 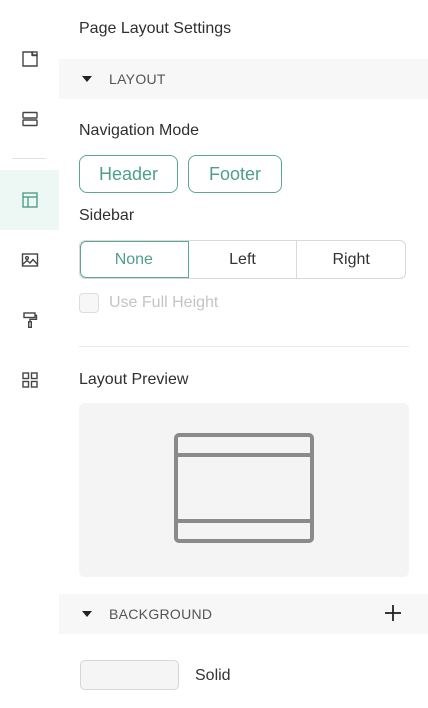 I want to click on background-color-swatch, so click(x=129, y=675).